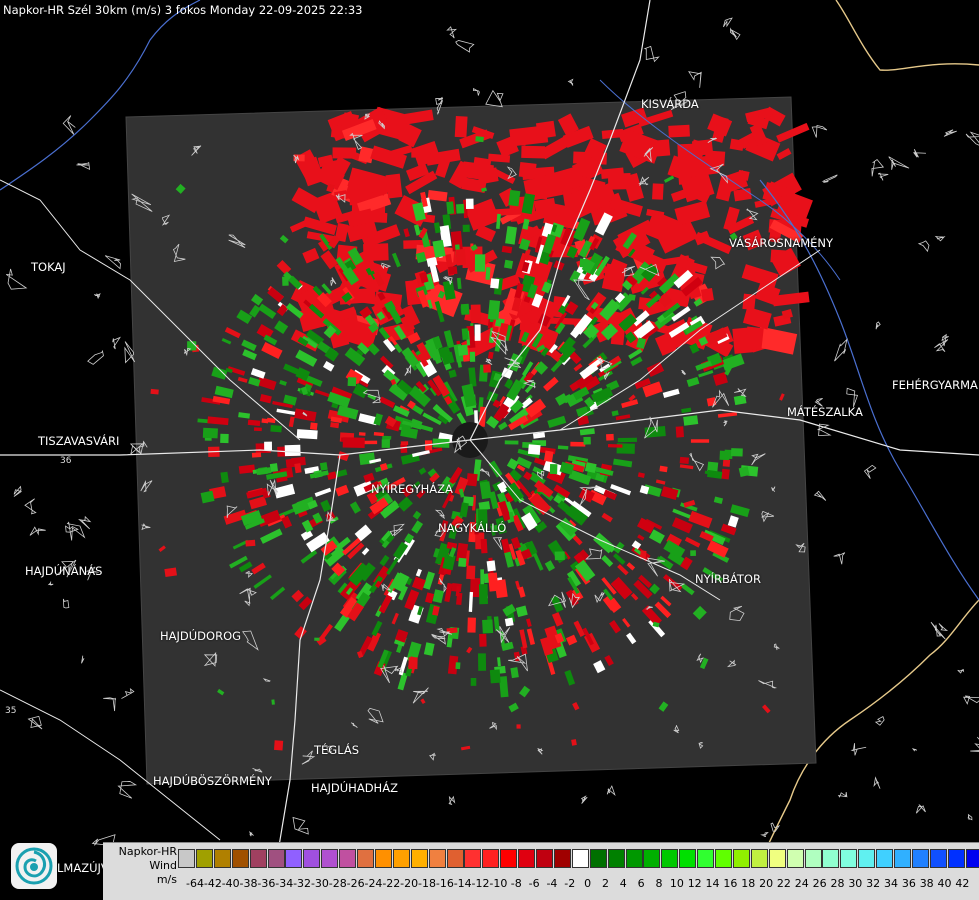 This screenshot has width=979, height=900. What do you see at coordinates (694, 883) in the screenshot?
I see `legend-tick-label: 12` at bounding box center [694, 883].